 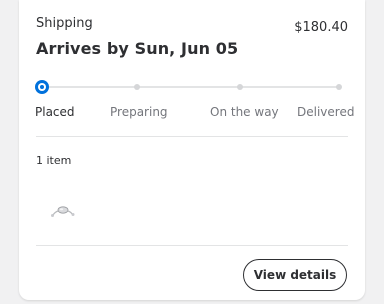 I want to click on step-label-preparing: Preparing, so click(x=139, y=112).